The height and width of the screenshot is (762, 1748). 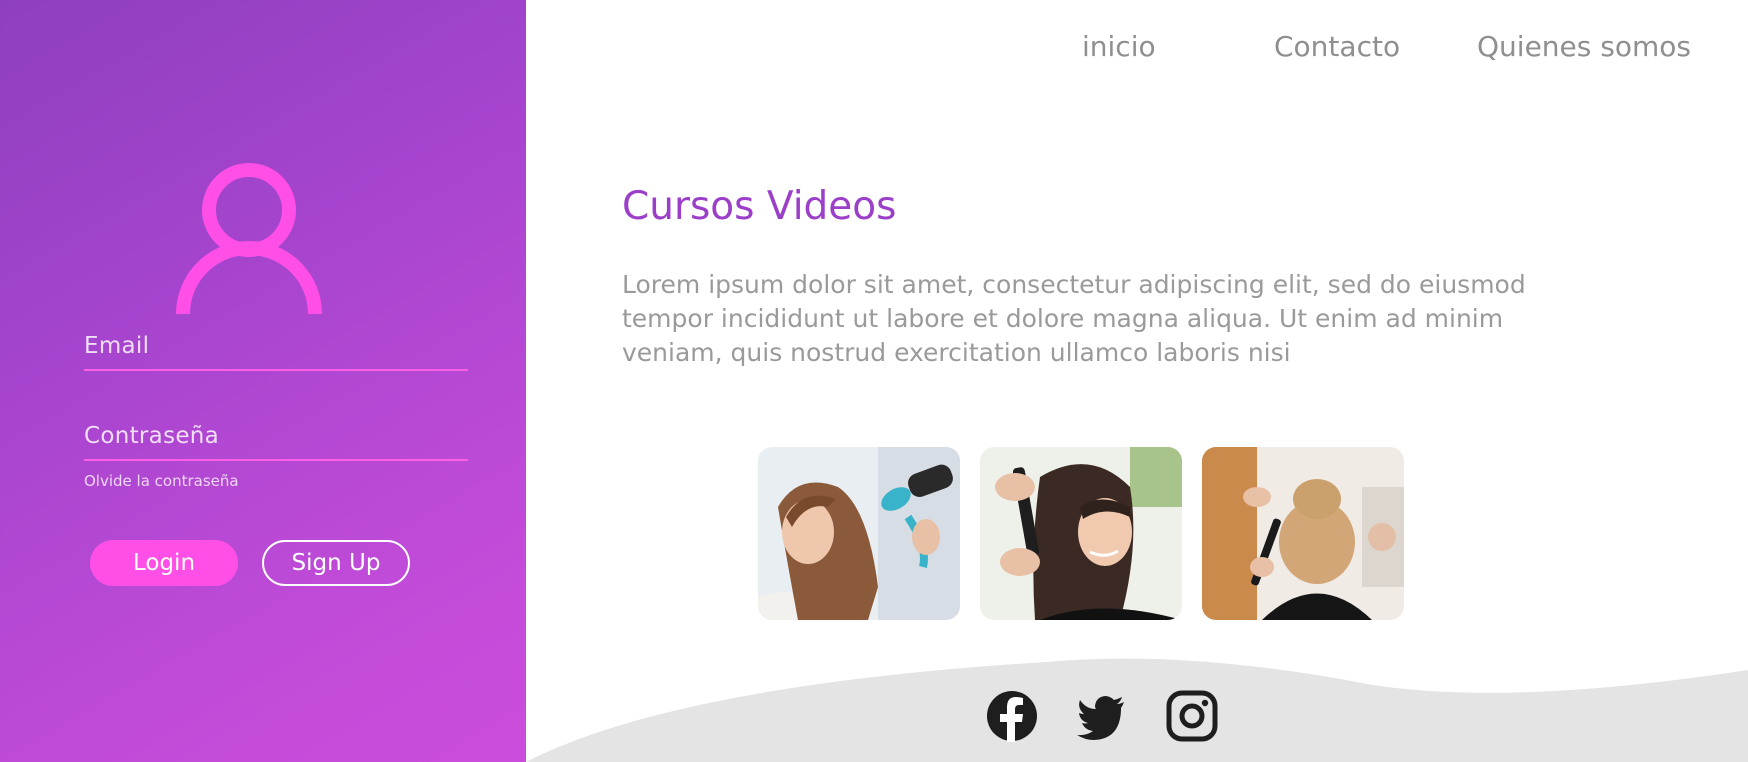 I want to click on forgot-password-link: Olvide la contraseña, so click(x=161, y=481).